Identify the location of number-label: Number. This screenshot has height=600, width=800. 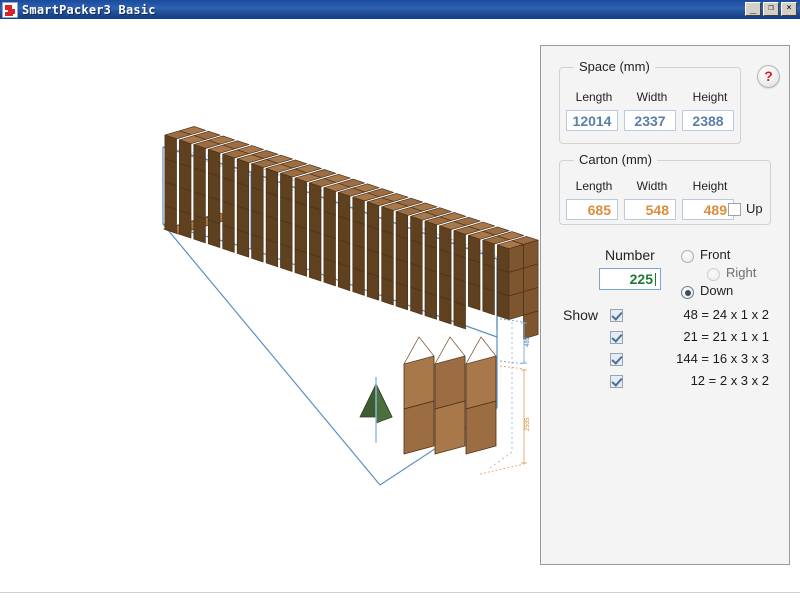
(630, 255).